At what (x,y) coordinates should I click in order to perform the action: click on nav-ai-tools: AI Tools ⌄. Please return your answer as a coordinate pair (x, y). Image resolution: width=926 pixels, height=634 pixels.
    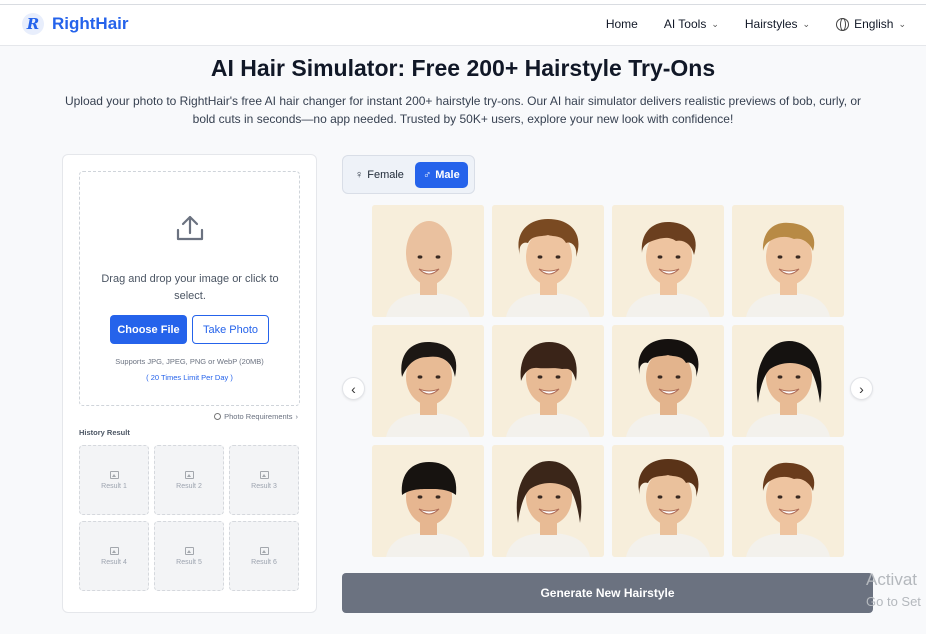
    Looking at the image, I should click on (691, 24).